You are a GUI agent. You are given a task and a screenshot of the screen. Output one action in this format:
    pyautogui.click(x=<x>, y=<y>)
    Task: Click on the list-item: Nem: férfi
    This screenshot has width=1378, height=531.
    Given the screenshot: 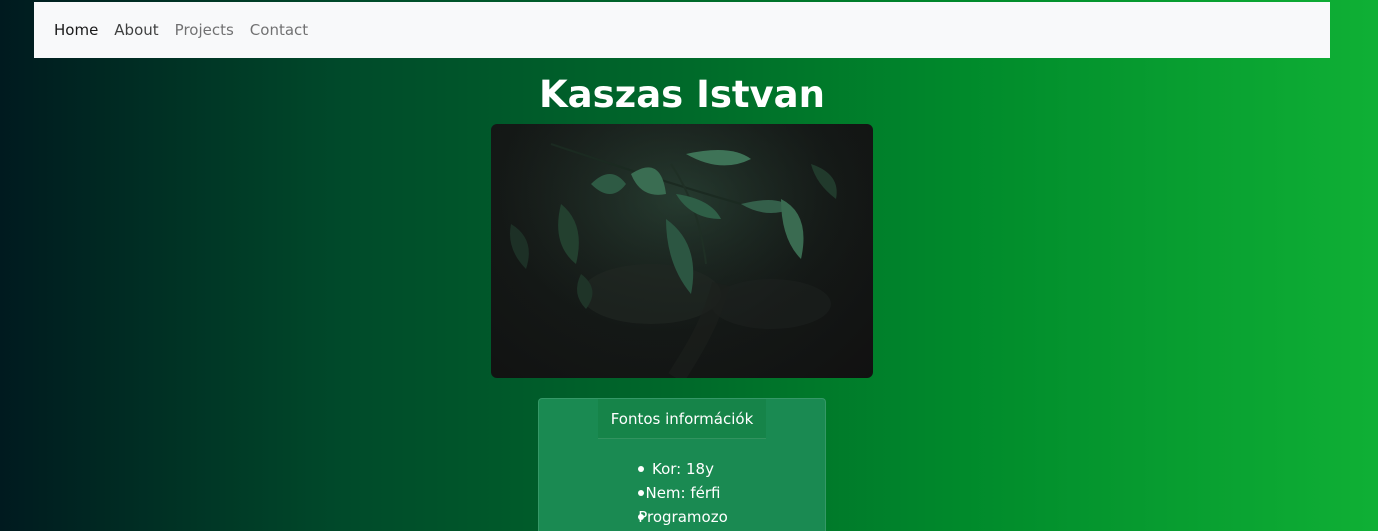 What is the action you would take?
    pyautogui.click(x=683, y=493)
    